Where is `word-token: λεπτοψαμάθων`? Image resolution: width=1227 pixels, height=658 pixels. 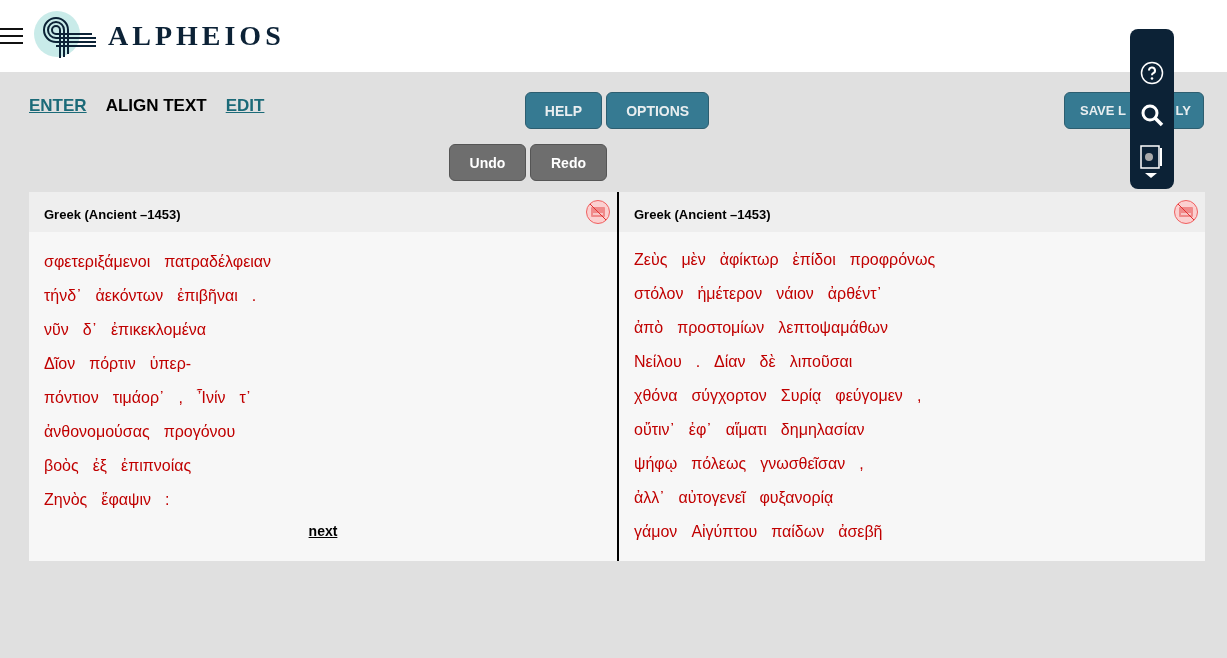 word-token: λεπτοψαμάθων is located at coordinates (833, 328).